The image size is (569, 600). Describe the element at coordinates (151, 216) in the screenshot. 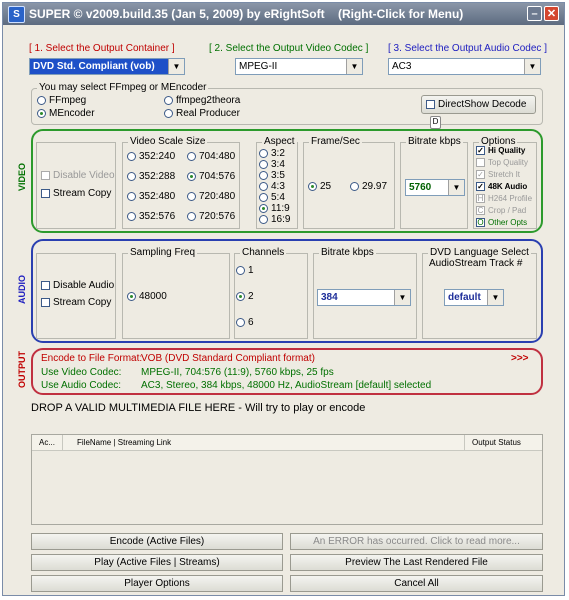

I see `scale-352-576-radio: 352:576` at that location.